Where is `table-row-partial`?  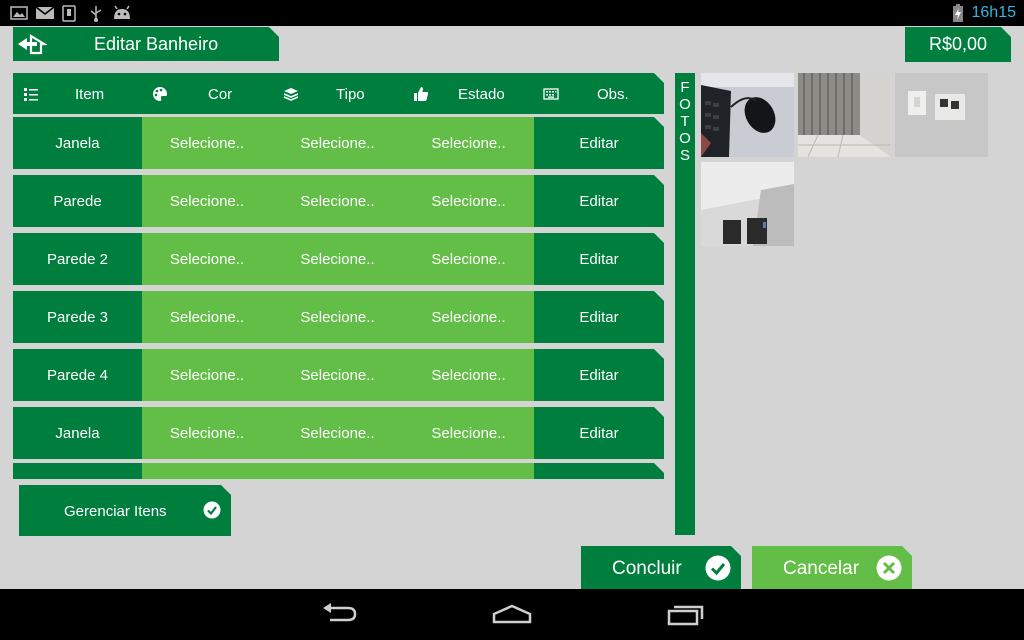 table-row-partial is located at coordinates (338, 471).